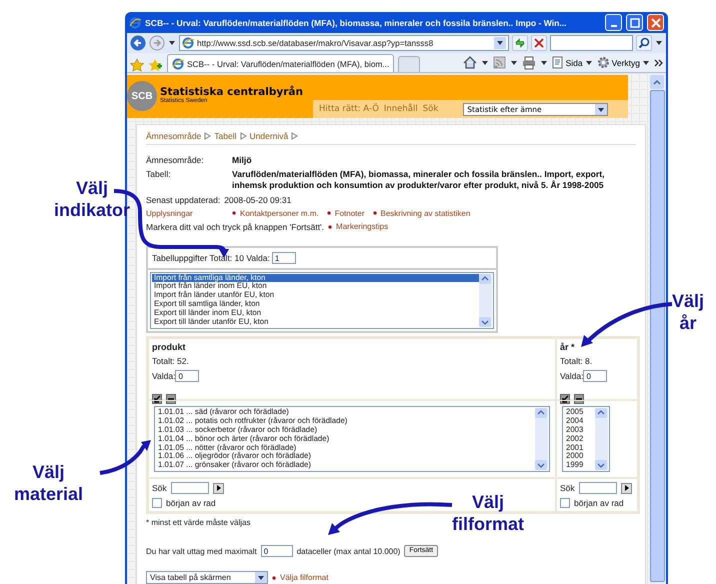 The image size is (716, 584). I want to click on page-menu: Sida, so click(572, 62).